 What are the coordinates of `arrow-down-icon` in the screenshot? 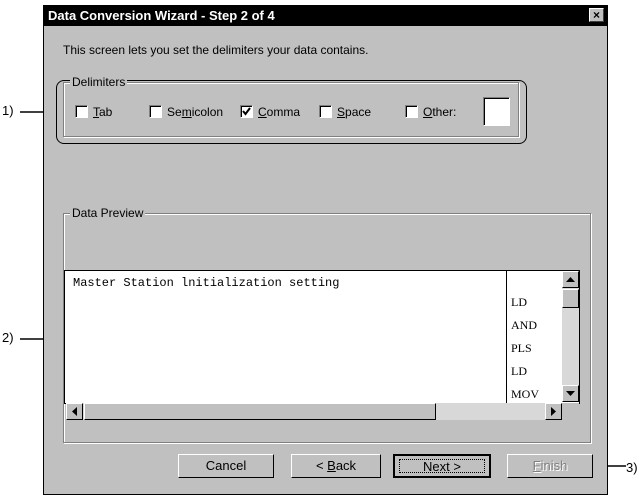 It's located at (570, 393).